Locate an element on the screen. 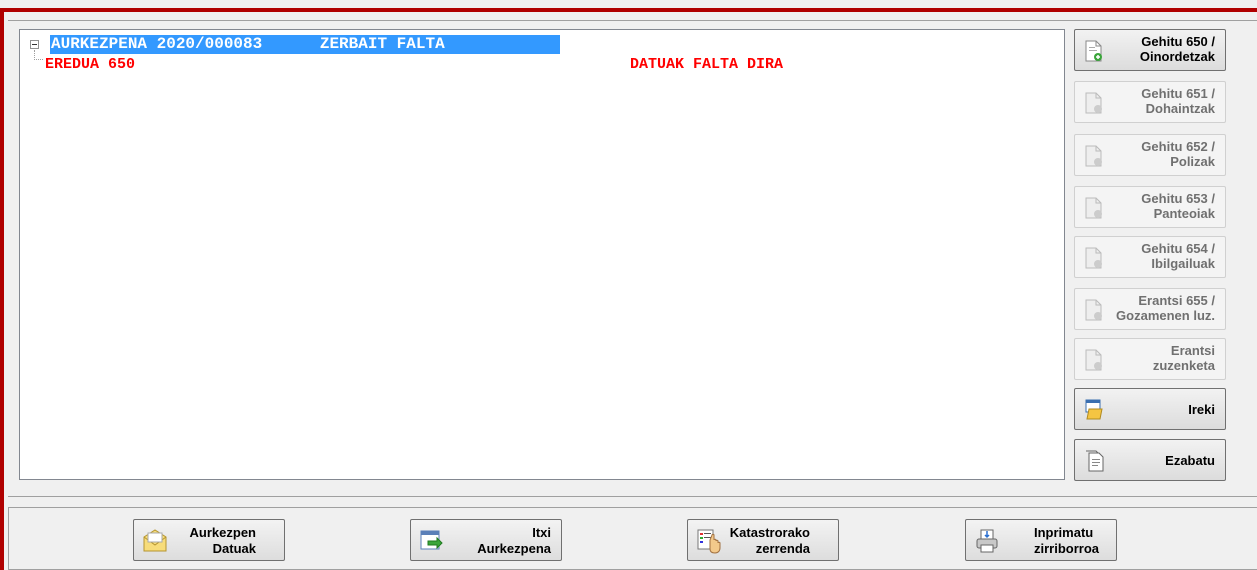 The image size is (1257, 570). presentation-data-button: Aurkezpen Datuak is located at coordinates (209, 540).